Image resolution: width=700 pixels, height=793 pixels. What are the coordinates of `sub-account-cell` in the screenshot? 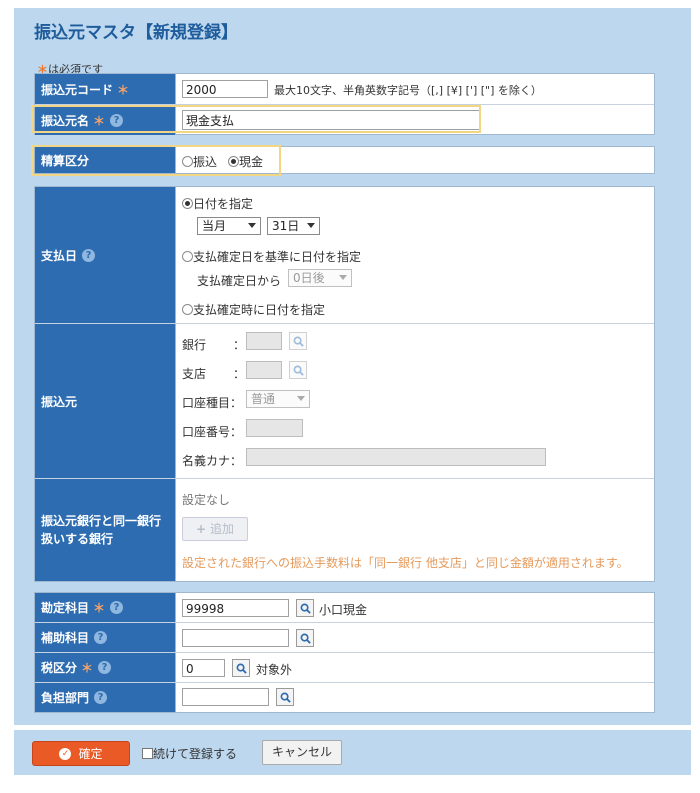 It's located at (415, 637).